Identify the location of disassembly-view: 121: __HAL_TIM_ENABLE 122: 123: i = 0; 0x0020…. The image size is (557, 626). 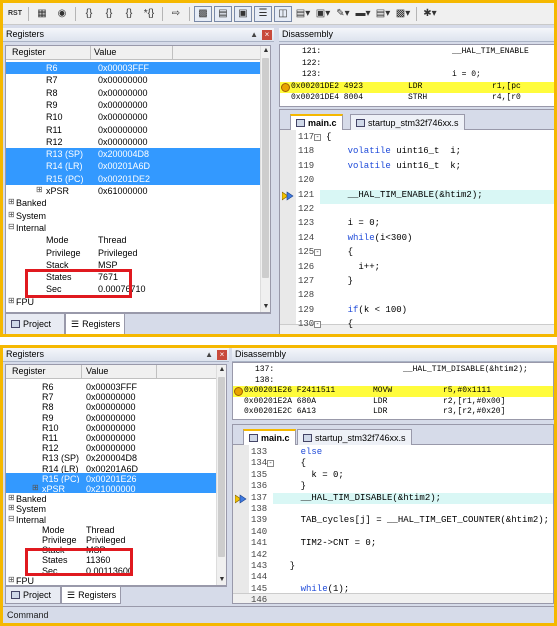
(416, 75).